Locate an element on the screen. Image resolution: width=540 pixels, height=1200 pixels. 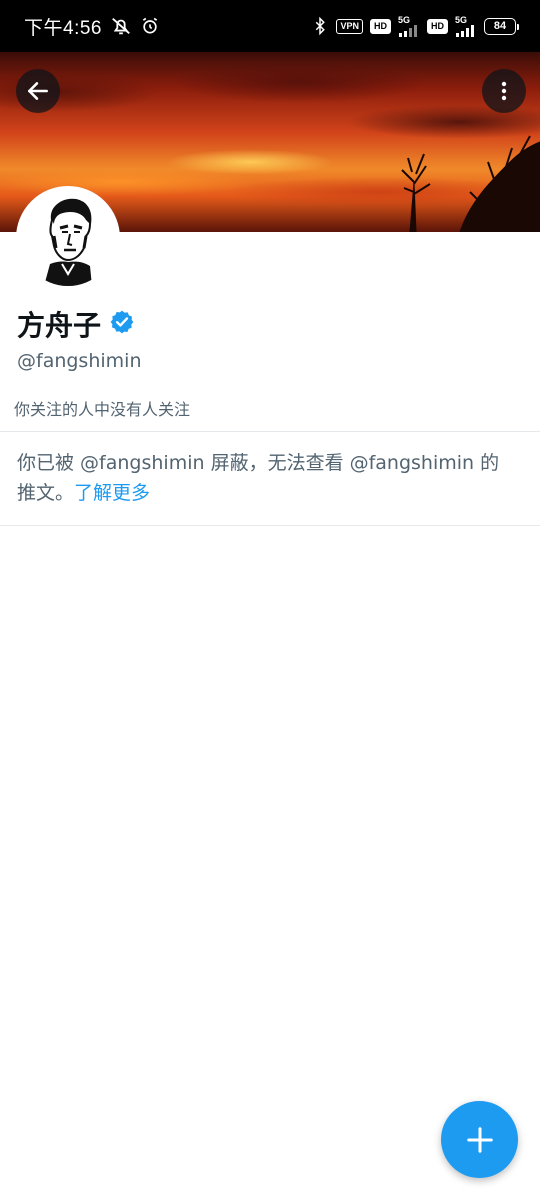
hd-badge: HD is located at coordinates (380, 26).